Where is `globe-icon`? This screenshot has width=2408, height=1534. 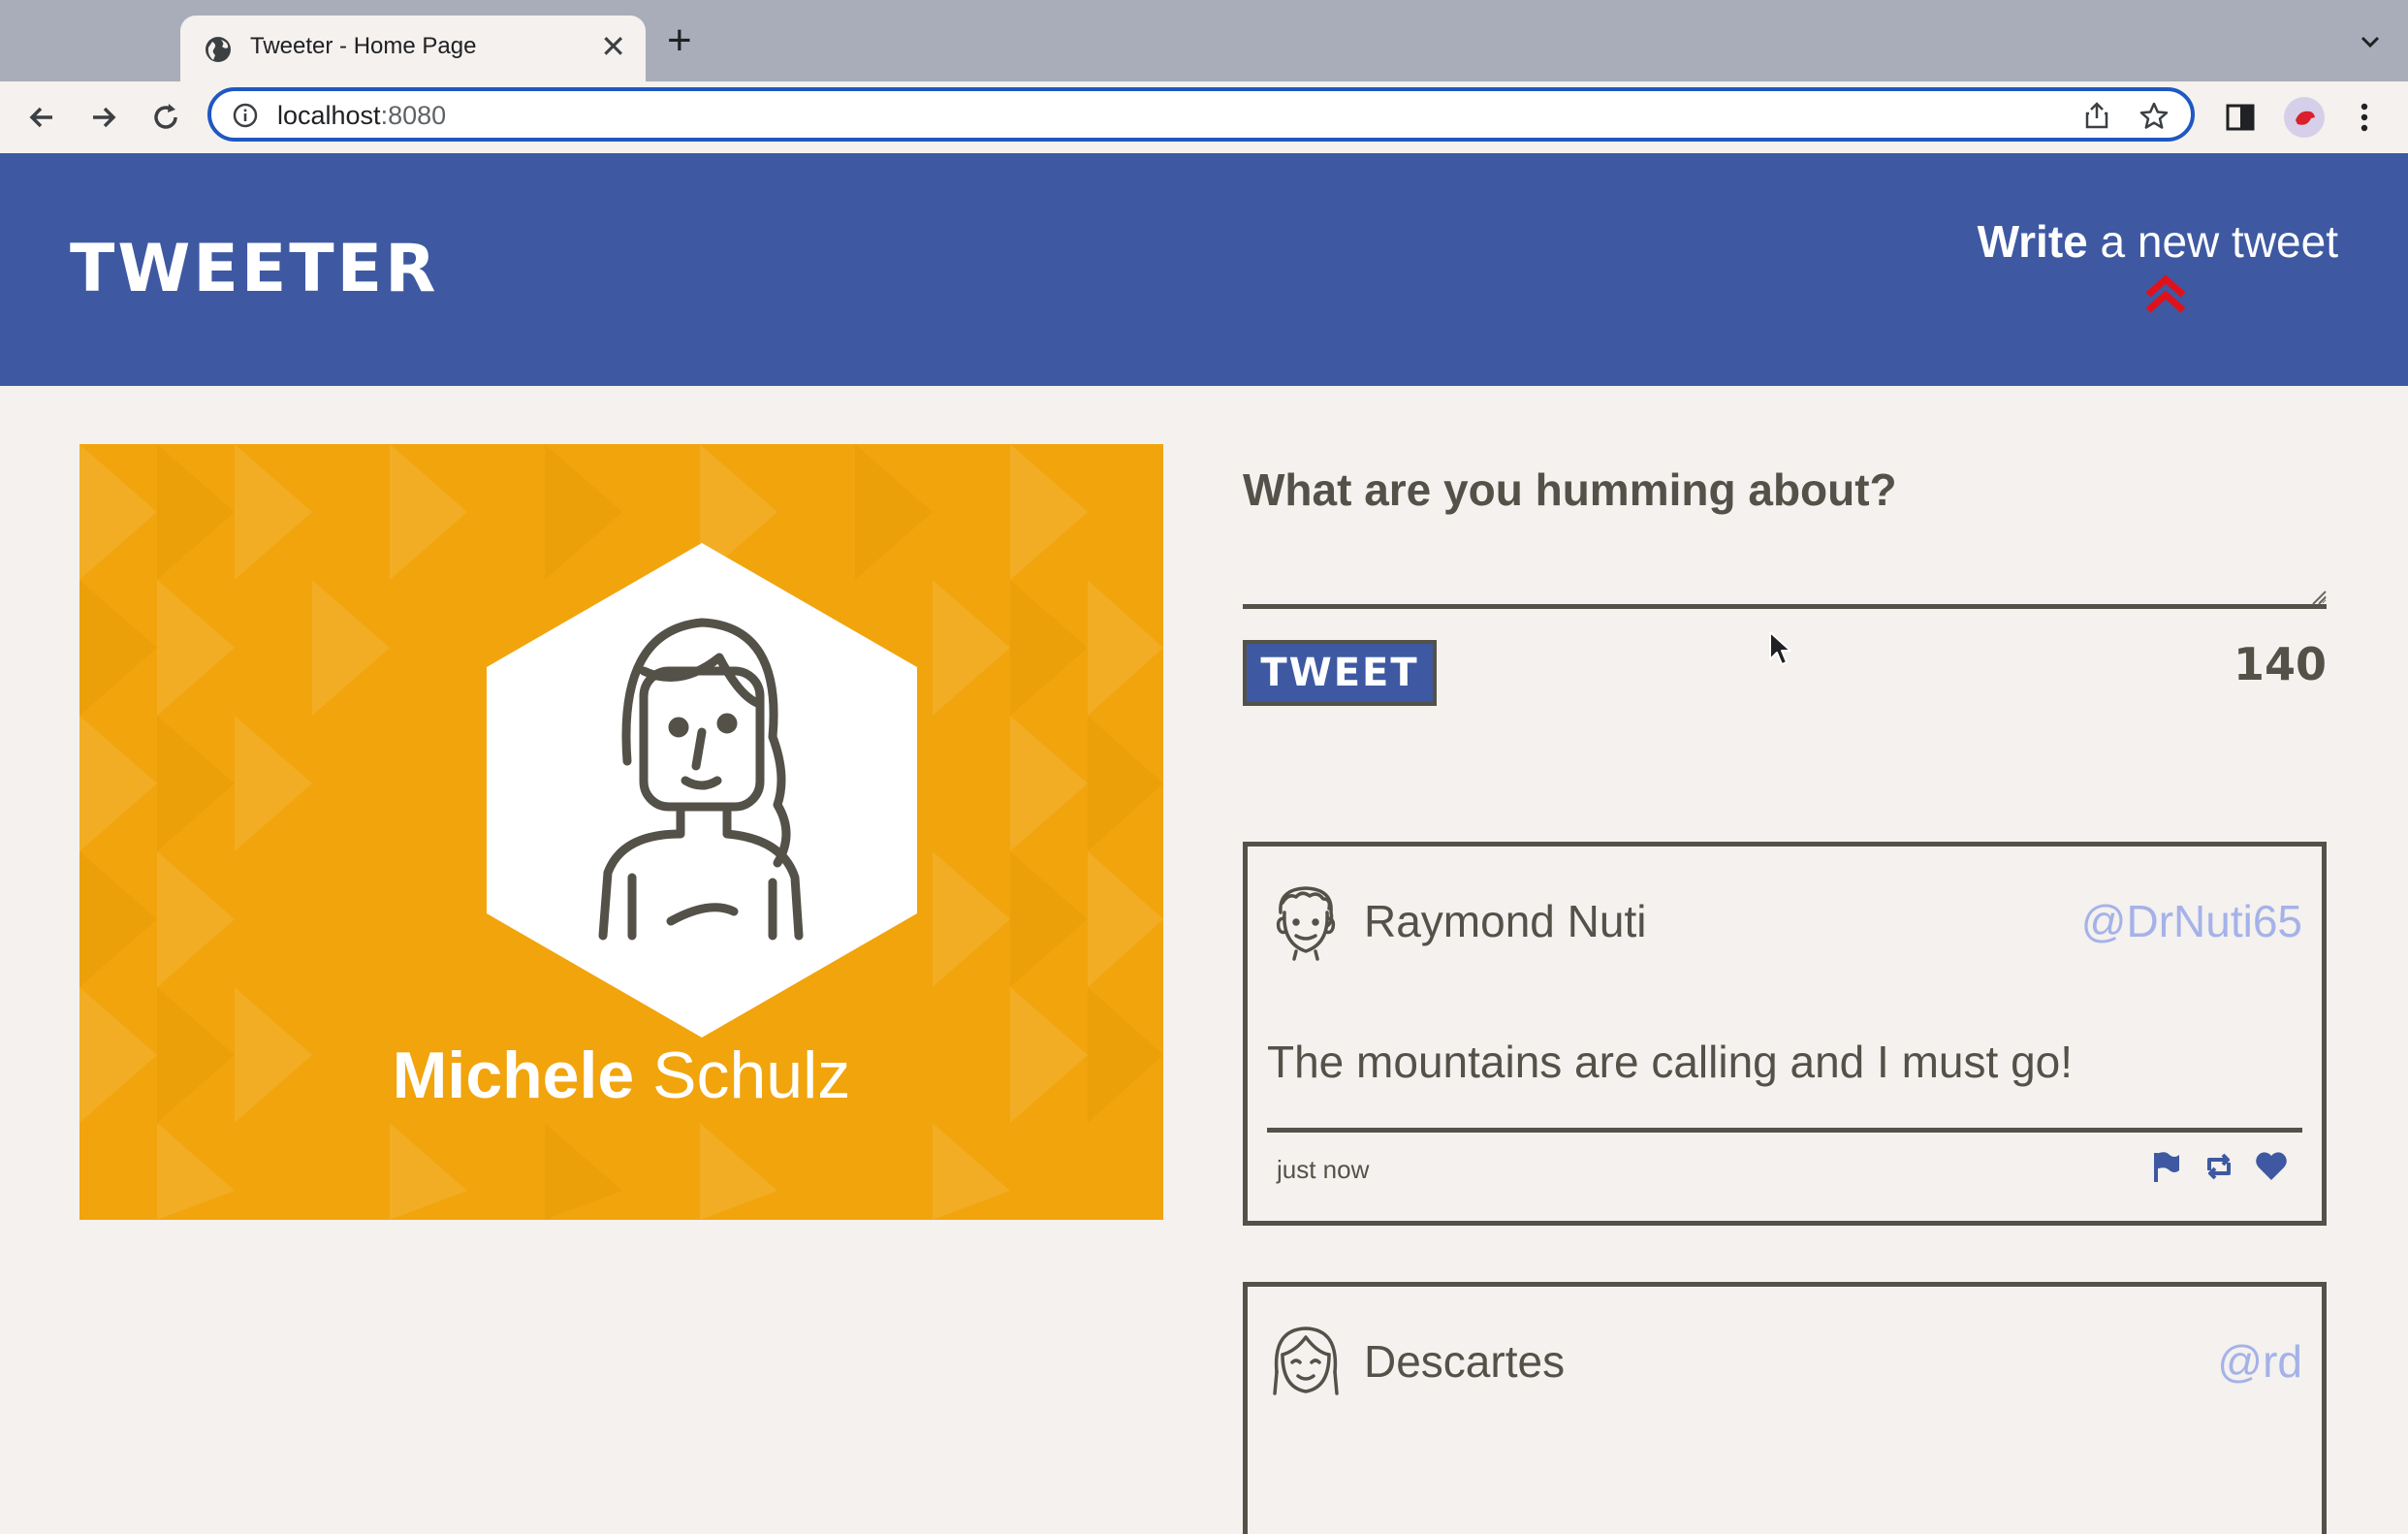
globe-icon is located at coordinates (218, 49).